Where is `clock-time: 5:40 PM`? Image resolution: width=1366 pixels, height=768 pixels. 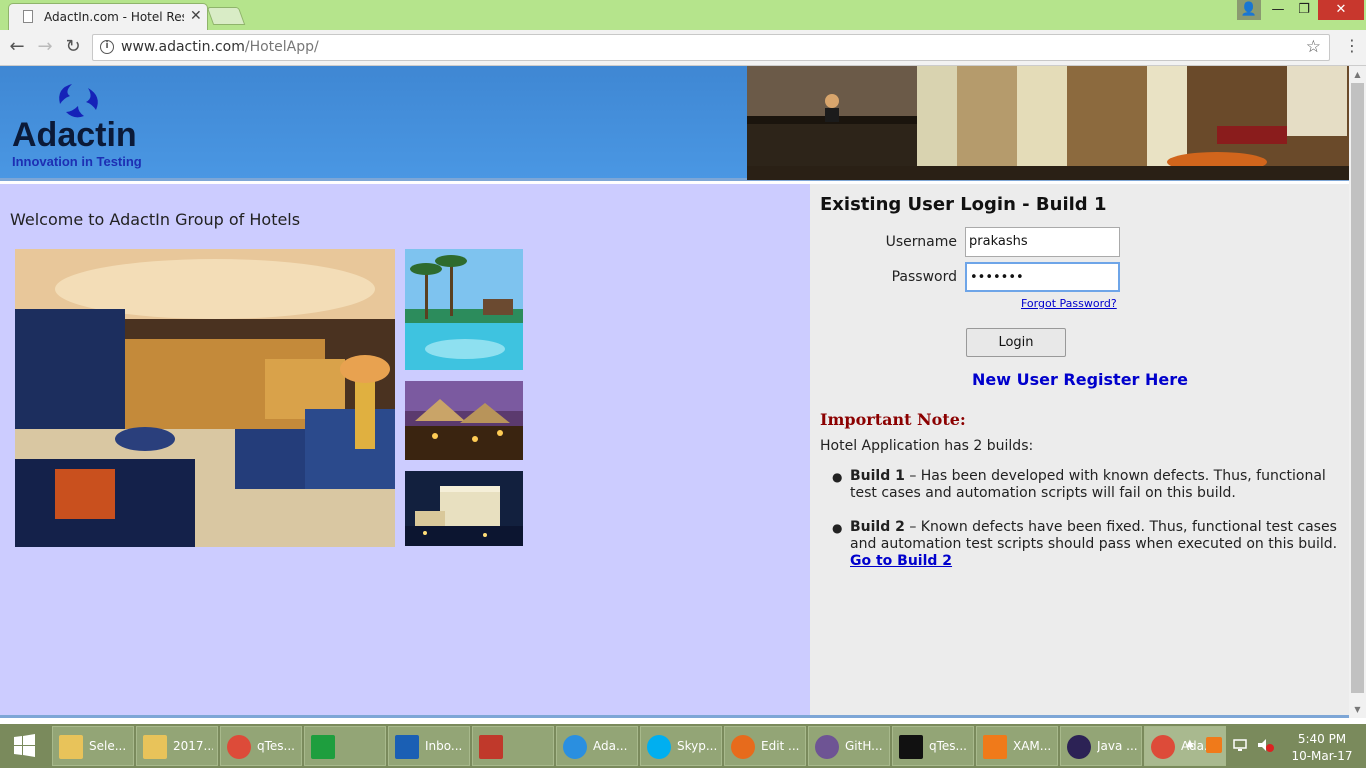 clock-time: 5:40 PM is located at coordinates (1322, 739).